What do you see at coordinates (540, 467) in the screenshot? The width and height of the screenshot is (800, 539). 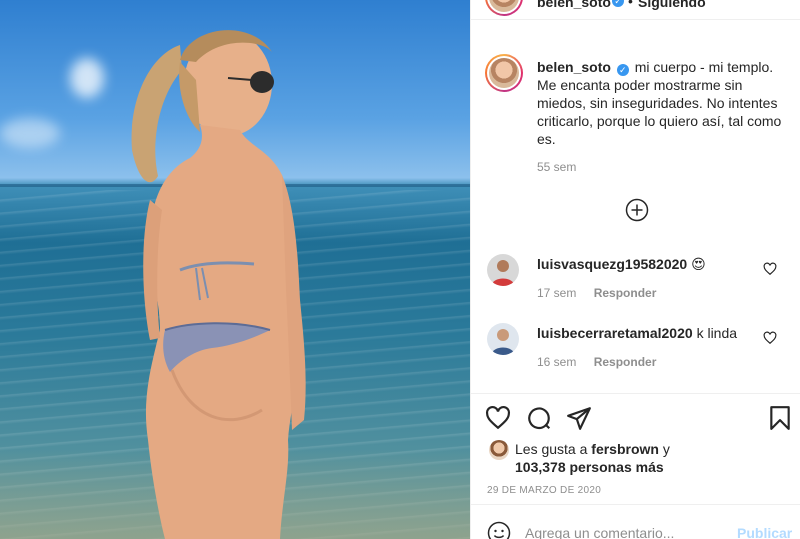 I see `likes-count: 103,378` at bounding box center [540, 467].